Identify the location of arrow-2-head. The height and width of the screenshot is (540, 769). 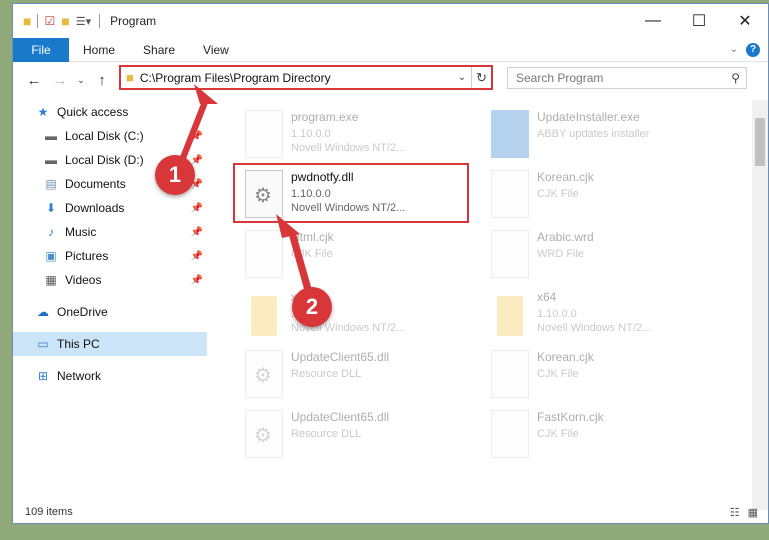
(288, 226).